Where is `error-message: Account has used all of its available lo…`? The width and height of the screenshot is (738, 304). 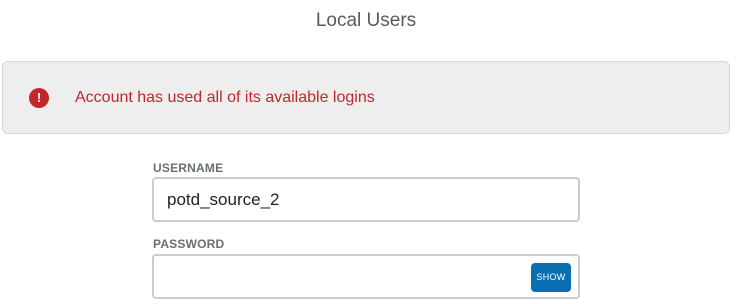
error-message: Account has used all of its available lo… is located at coordinates (225, 97).